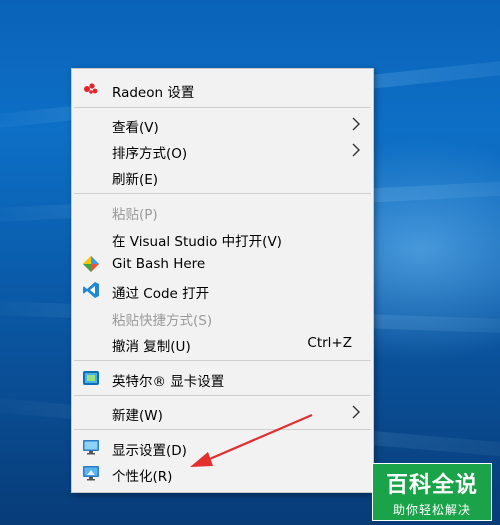  Describe the element at coordinates (91, 290) in the screenshot. I see `vscode-icon` at that location.